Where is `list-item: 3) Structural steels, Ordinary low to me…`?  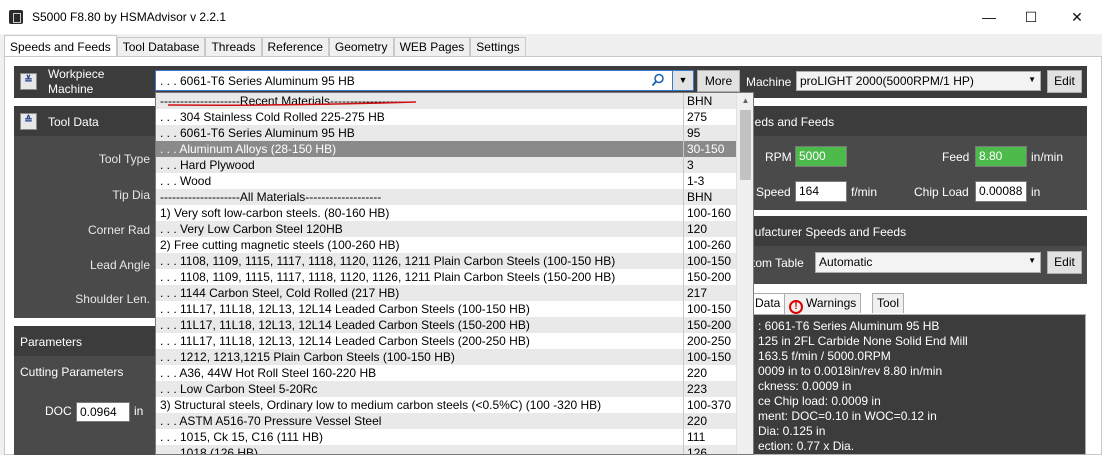
list-item: 3) Structural steels, Ordinary low to me… is located at coordinates (446, 405).